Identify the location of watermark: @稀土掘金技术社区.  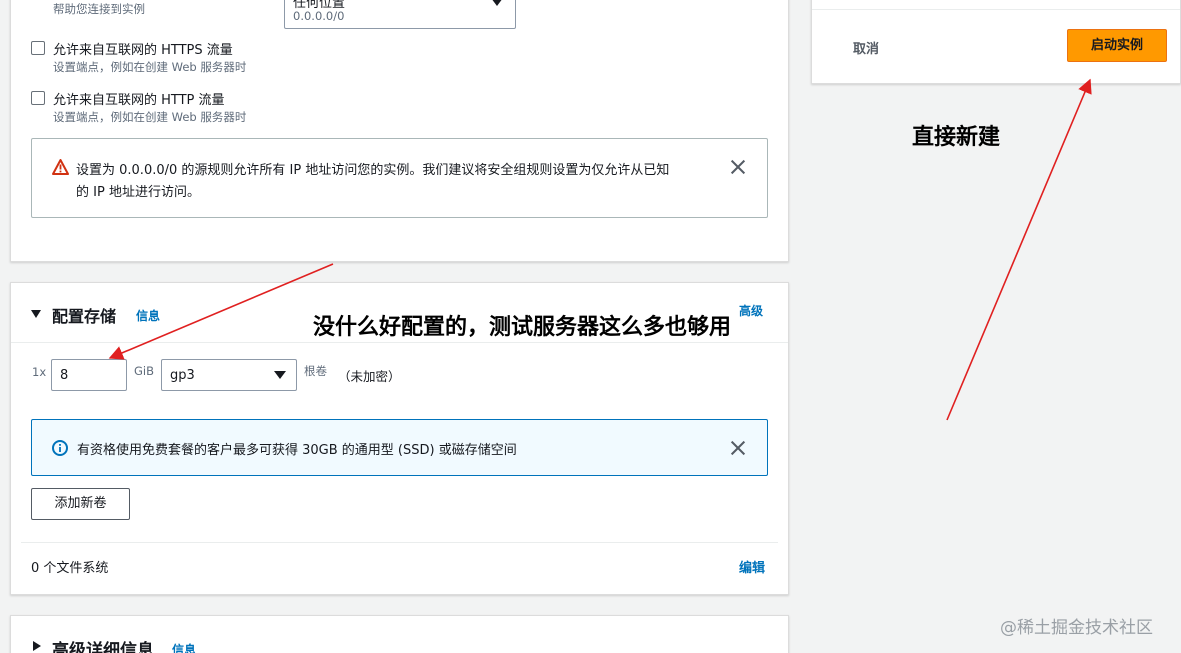
(1076, 628).